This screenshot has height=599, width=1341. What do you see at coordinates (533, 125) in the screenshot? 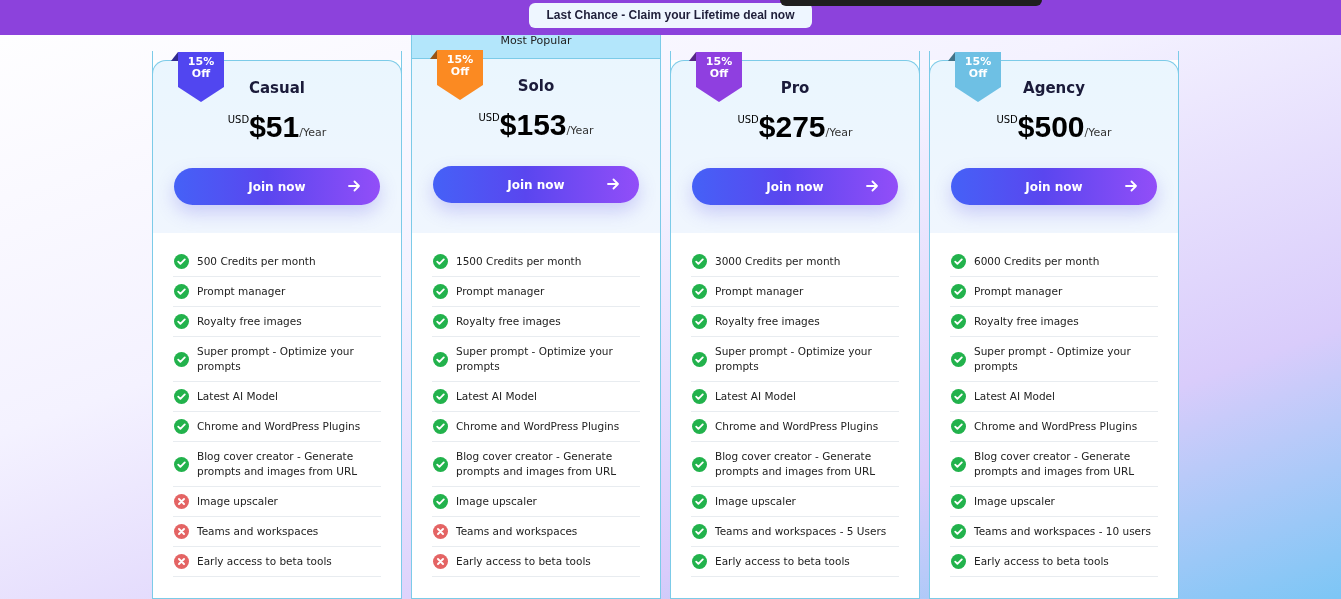
I see `price-amount: $153` at bounding box center [533, 125].